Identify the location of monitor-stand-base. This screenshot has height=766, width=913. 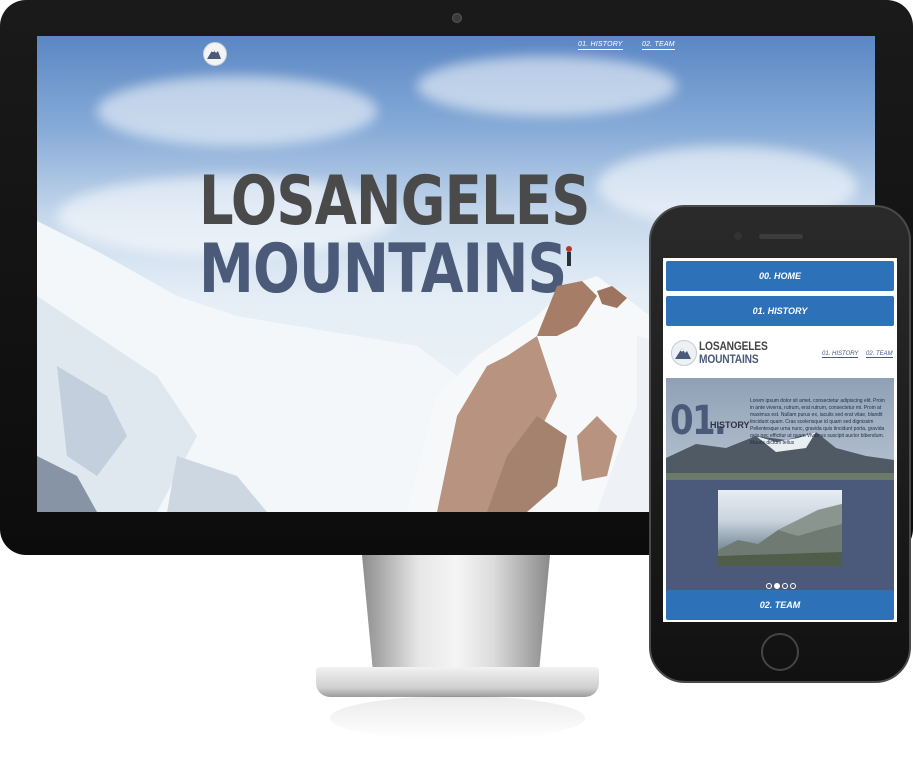
(457, 682).